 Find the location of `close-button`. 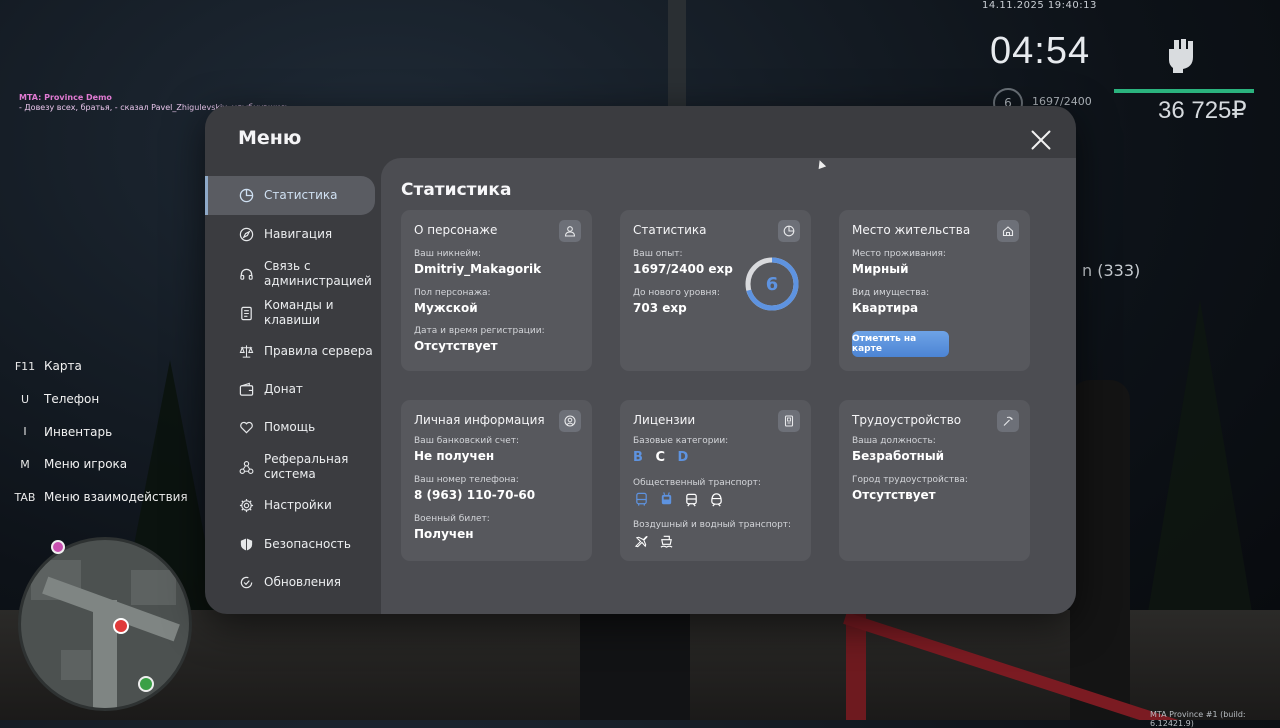

close-button is located at coordinates (1041, 140).